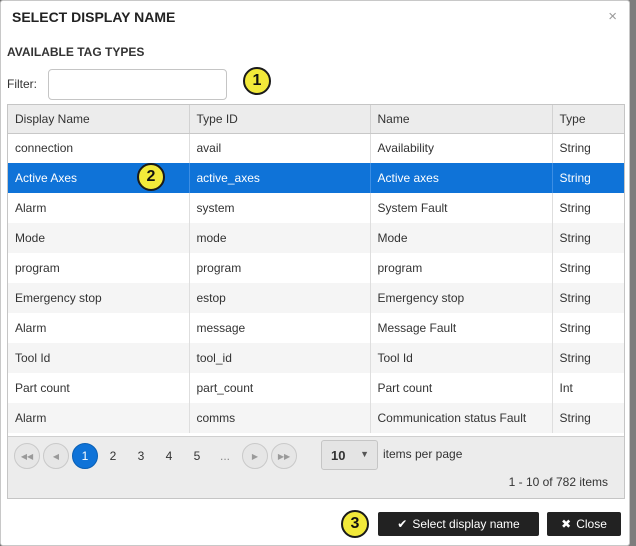  What do you see at coordinates (151, 177) in the screenshot?
I see `callout-badge-2: 2` at bounding box center [151, 177].